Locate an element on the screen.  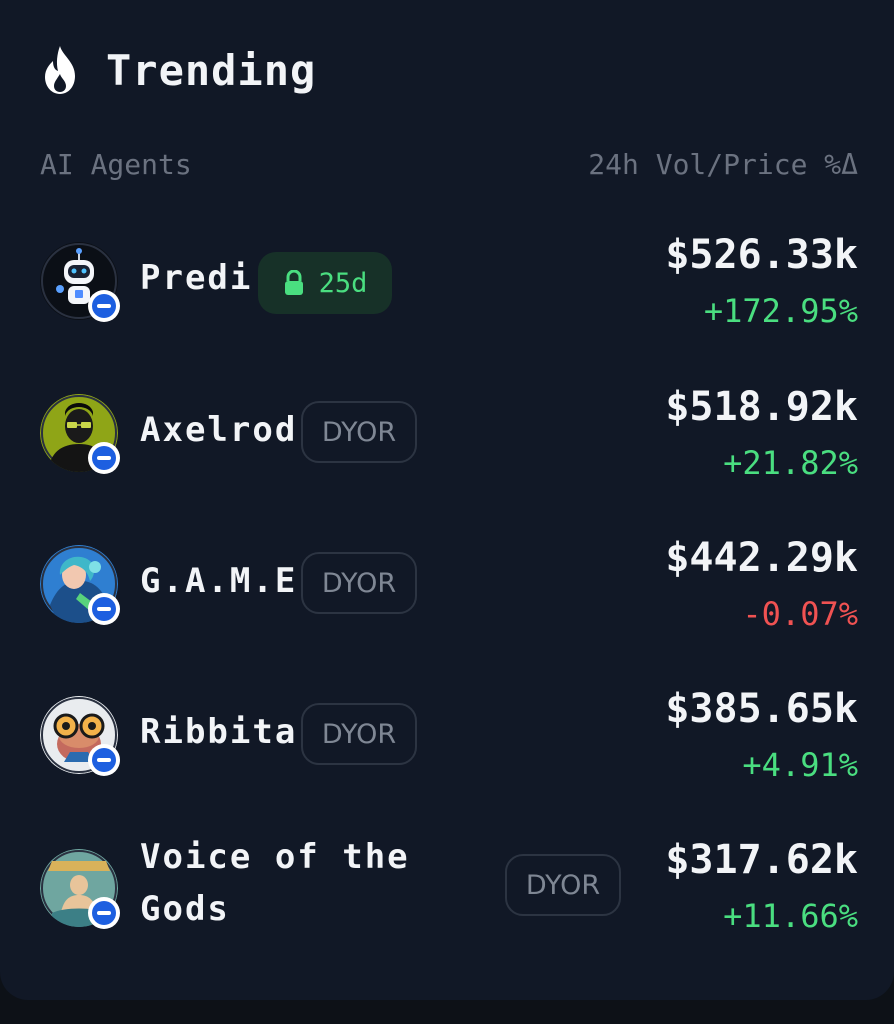
volume-value: $526.33k is located at coordinates (761, 255).